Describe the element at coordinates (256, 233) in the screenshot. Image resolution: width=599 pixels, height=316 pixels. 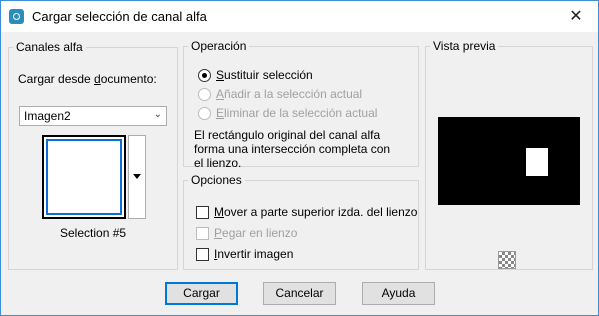
I see `checkbox-pegar-label: Pegar en lienzo` at that location.